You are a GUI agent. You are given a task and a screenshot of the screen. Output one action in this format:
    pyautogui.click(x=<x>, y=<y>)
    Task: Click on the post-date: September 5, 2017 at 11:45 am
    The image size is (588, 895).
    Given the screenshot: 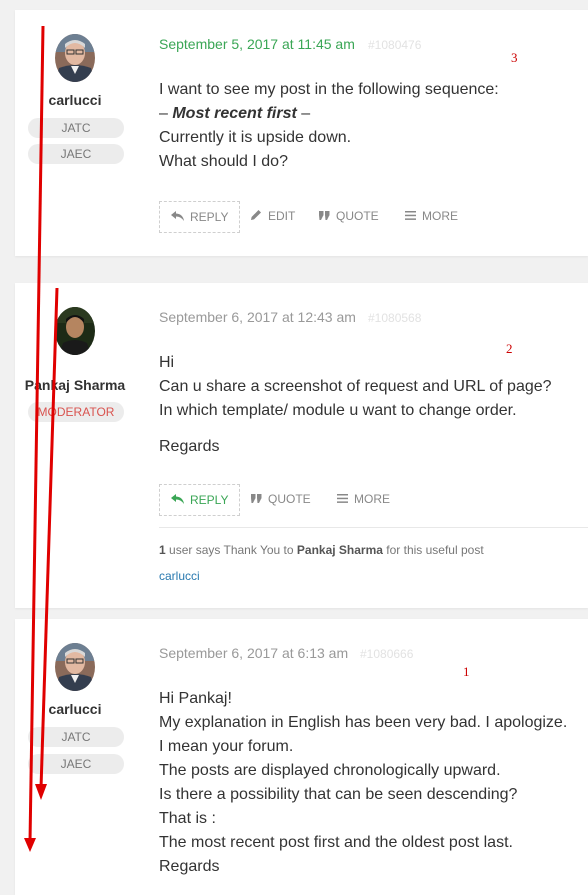 What is the action you would take?
    pyautogui.click(x=257, y=44)
    